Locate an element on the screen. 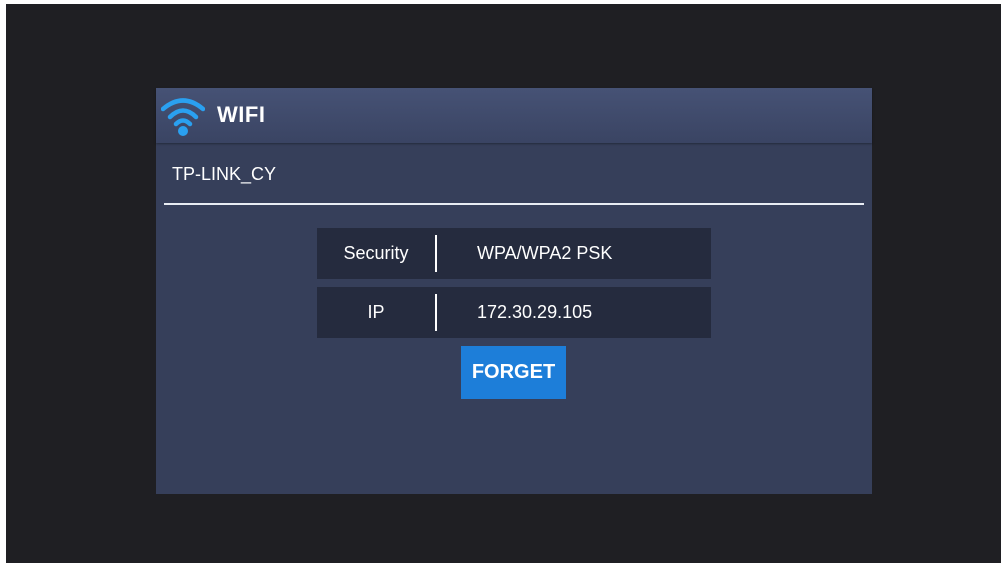  security-value: WPA/WPA2 PSK is located at coordinates (545, 253).